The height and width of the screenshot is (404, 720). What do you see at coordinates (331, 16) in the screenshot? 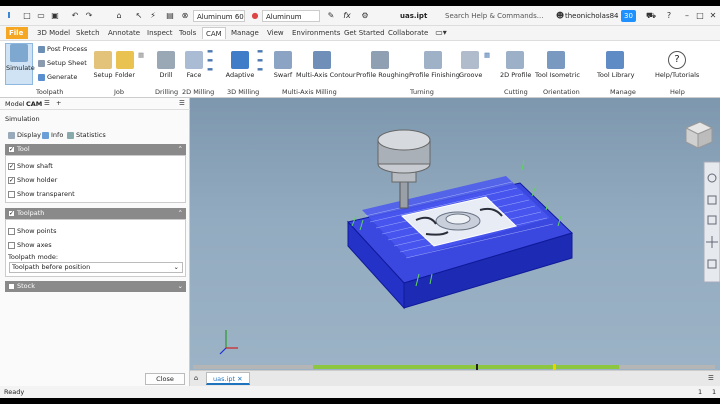
I see `adjust-icon: ✎` at bounding box center [331, 16].